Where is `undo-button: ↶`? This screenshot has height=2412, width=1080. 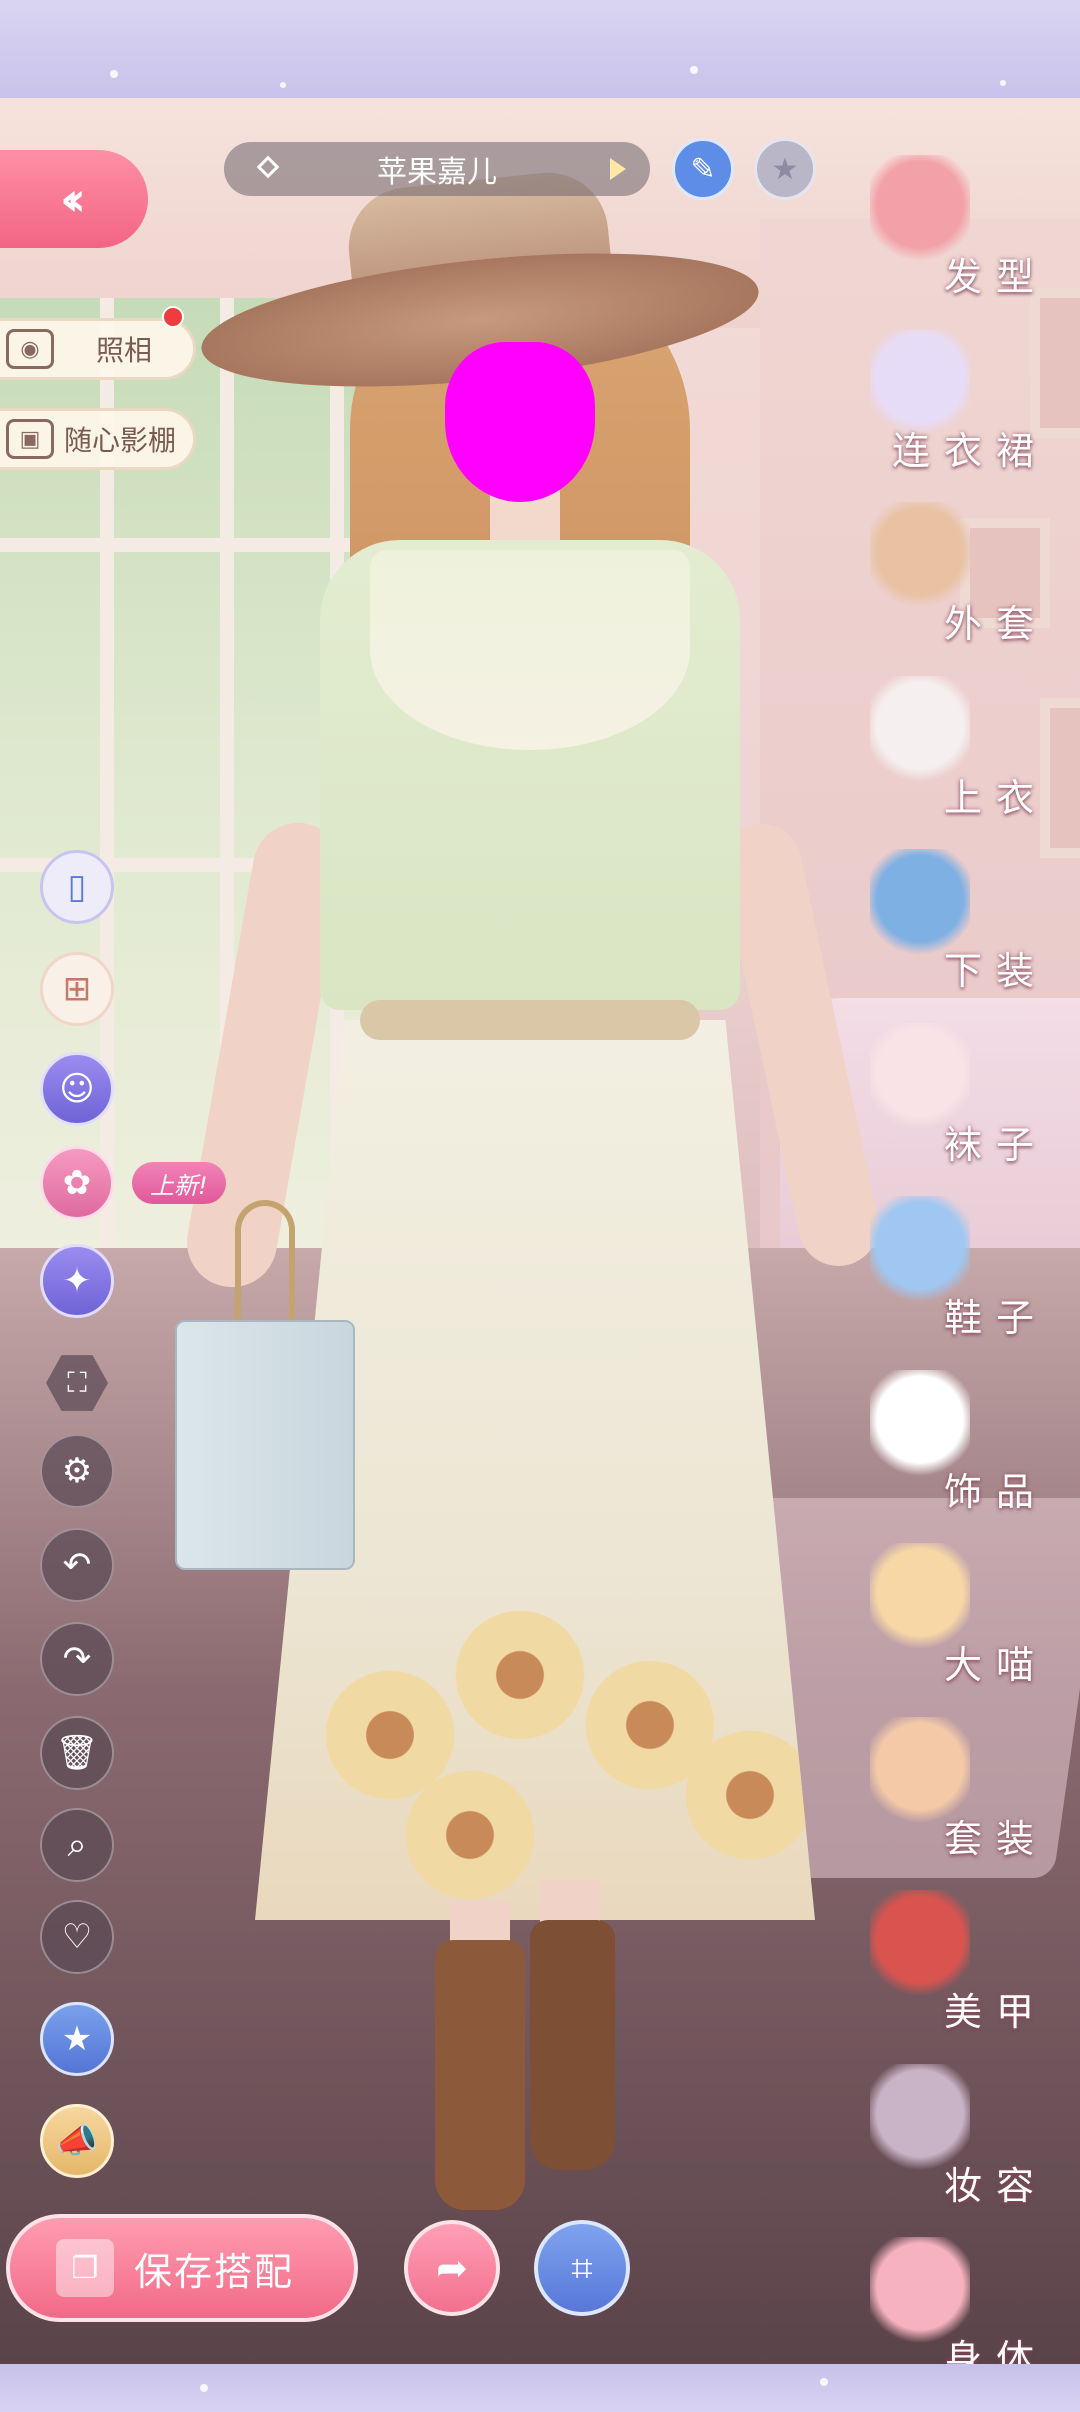 undo-button: ↶ is located at coordinates (77, 1565).